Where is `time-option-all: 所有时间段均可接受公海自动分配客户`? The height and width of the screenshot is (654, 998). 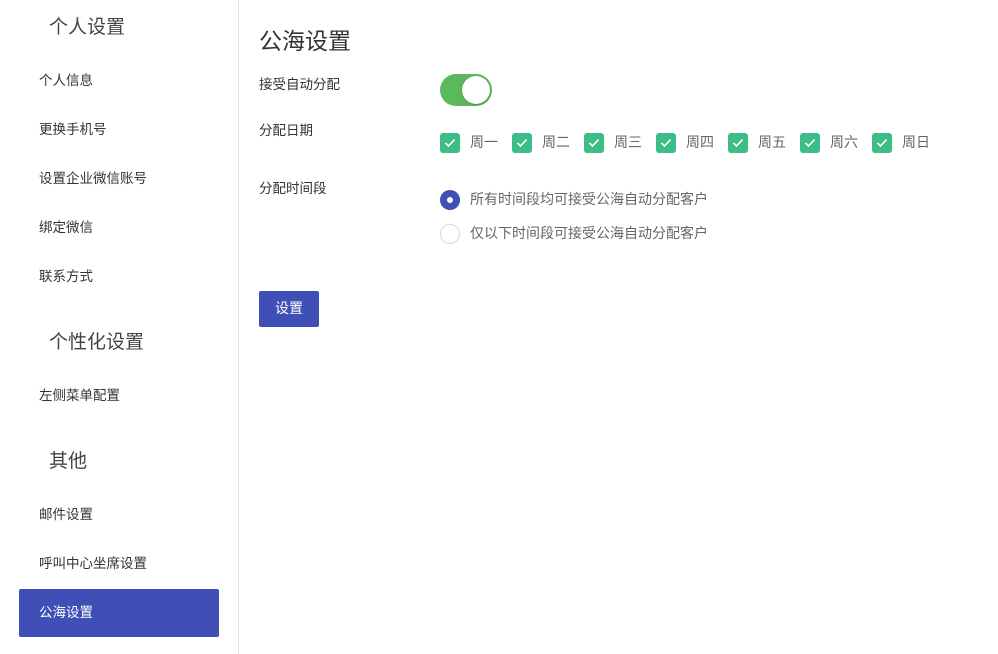
time-option-all: 所有时间段均可接受公海自动分配客户 is located at coordinates (574, 200).